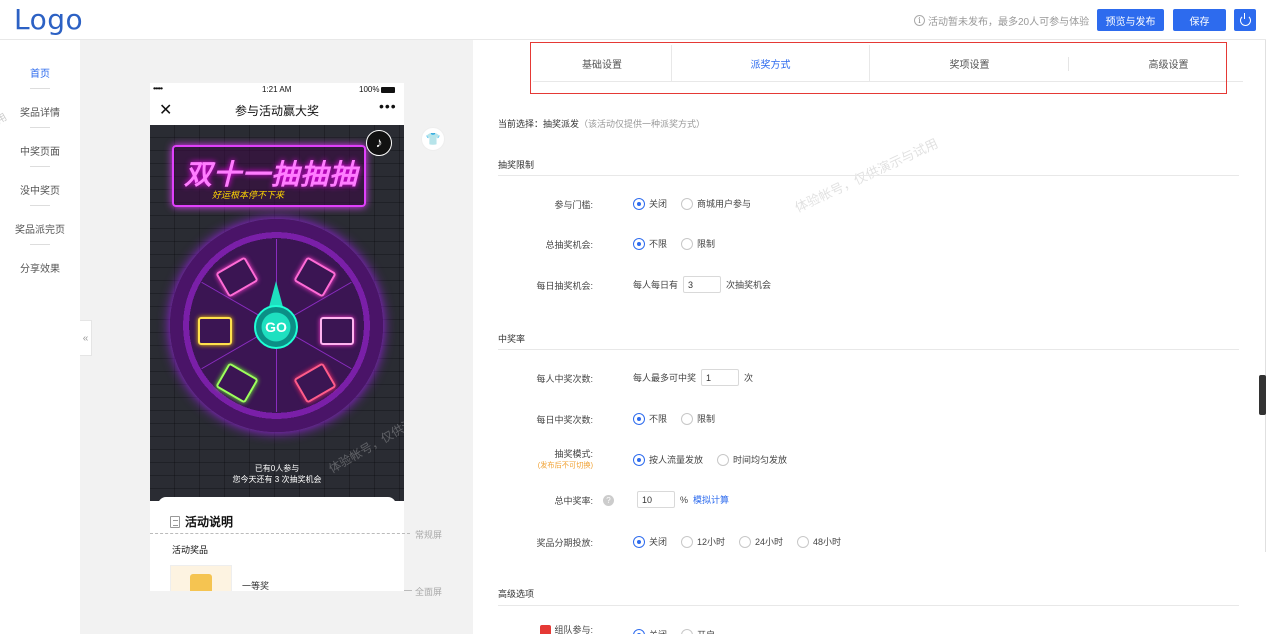  Describe the element at coordinates (737, 541) in the screenshot. I see `staged-release-options: 关闭 12小时 24小时 48小时` at that location.